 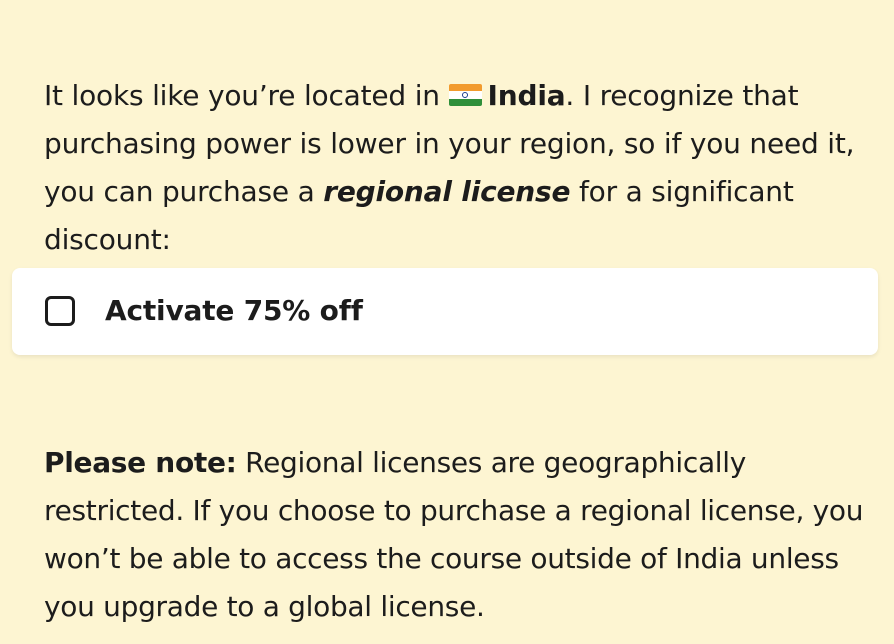 I want to click on country-name: India, so click(x=526, y=95).